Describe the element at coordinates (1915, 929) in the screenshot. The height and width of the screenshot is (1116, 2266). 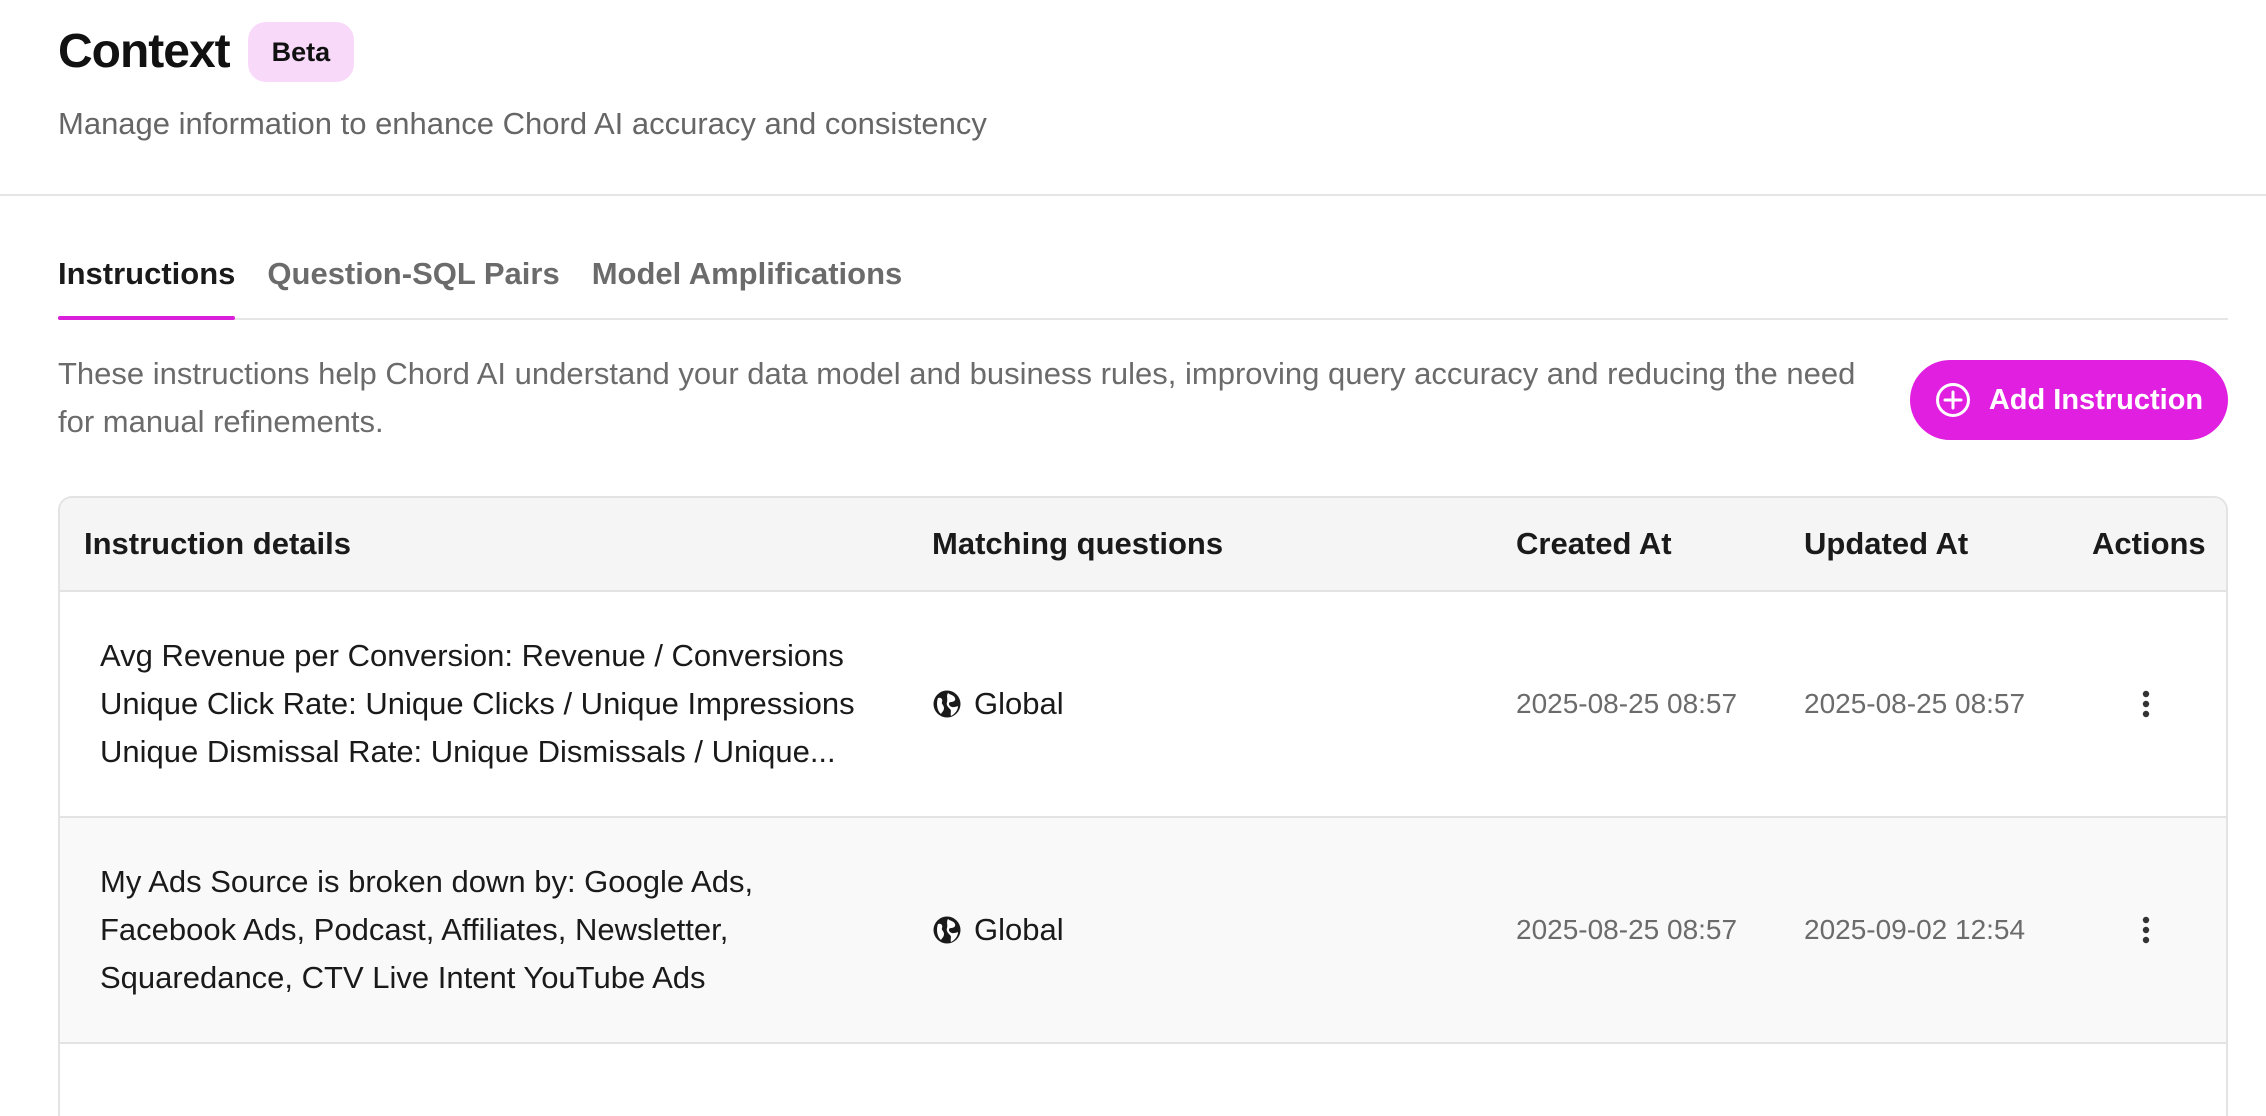
I see `updated-at-cell: 2025-09-02 12:54` at that location.